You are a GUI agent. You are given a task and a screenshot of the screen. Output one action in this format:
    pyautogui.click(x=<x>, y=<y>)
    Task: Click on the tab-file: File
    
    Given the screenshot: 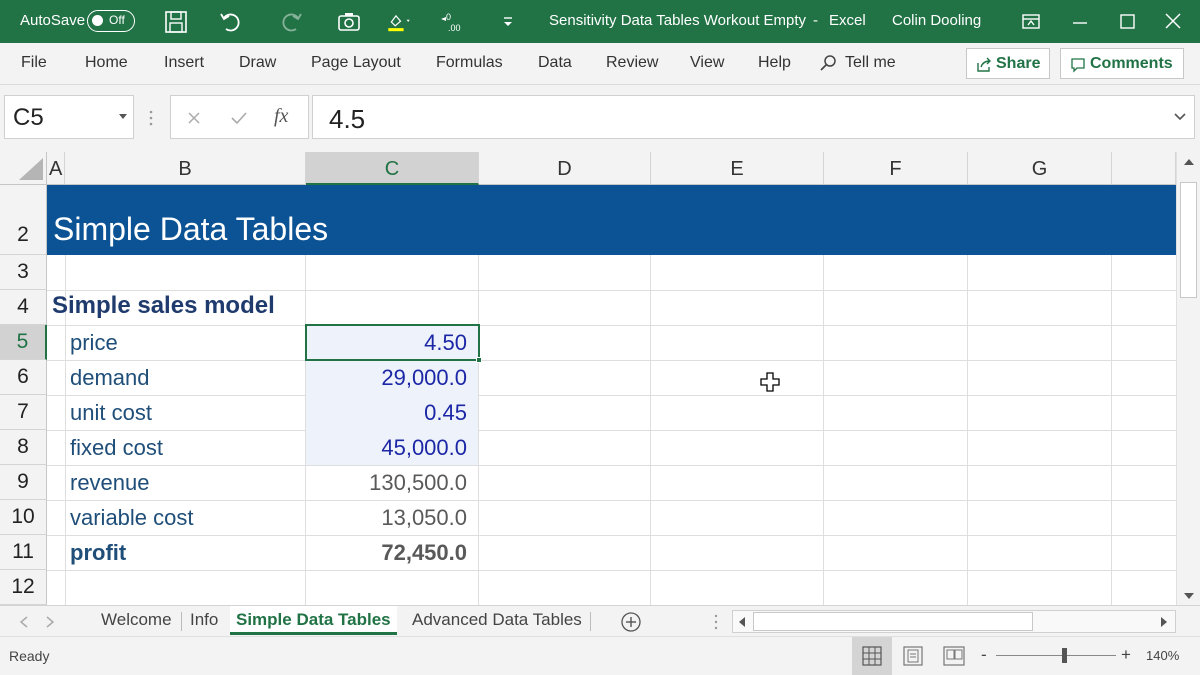 What is the action you would take?
    pyautogui.click(x=34, y=63)
    